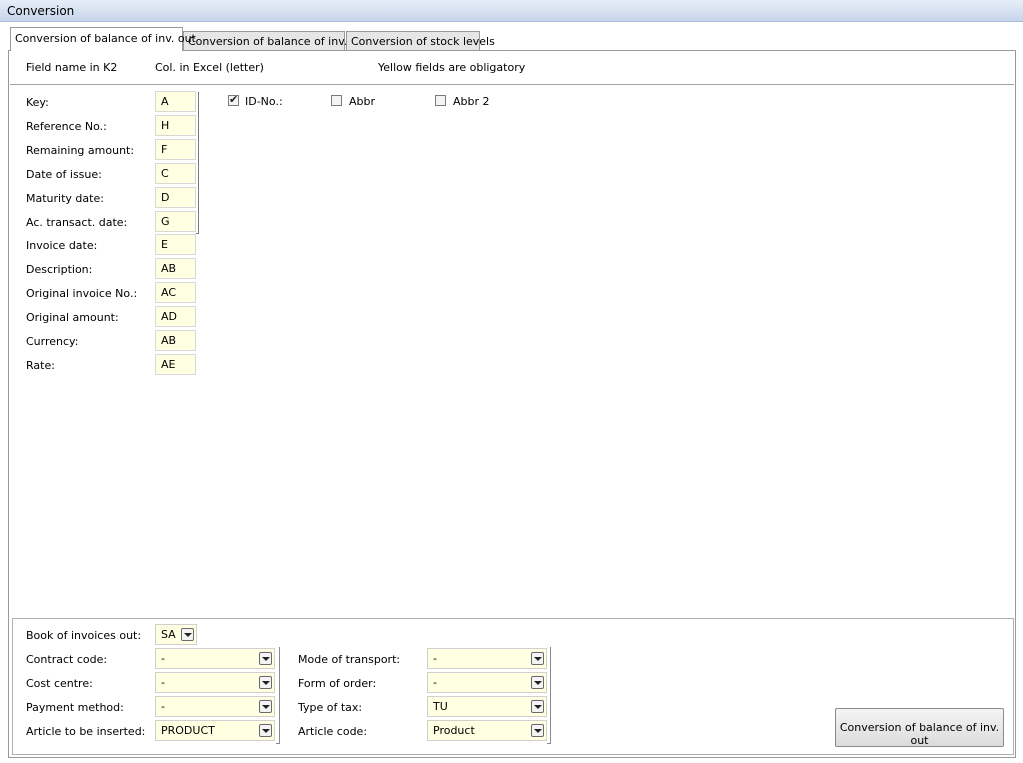 Image resolution: width=1023 pixels, height=763 pixels. I want to click on original-amount-input: AD, so click(175, 316).